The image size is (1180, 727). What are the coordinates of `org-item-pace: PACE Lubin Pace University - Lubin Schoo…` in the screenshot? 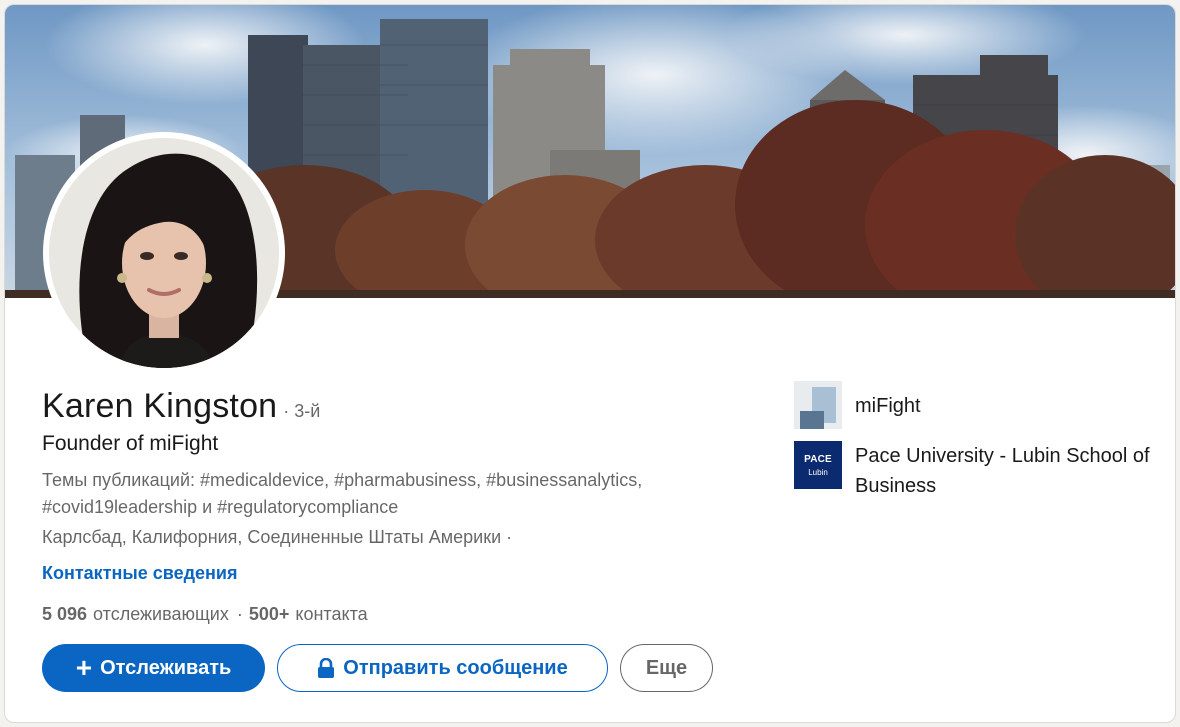 It's located at (974, 471).